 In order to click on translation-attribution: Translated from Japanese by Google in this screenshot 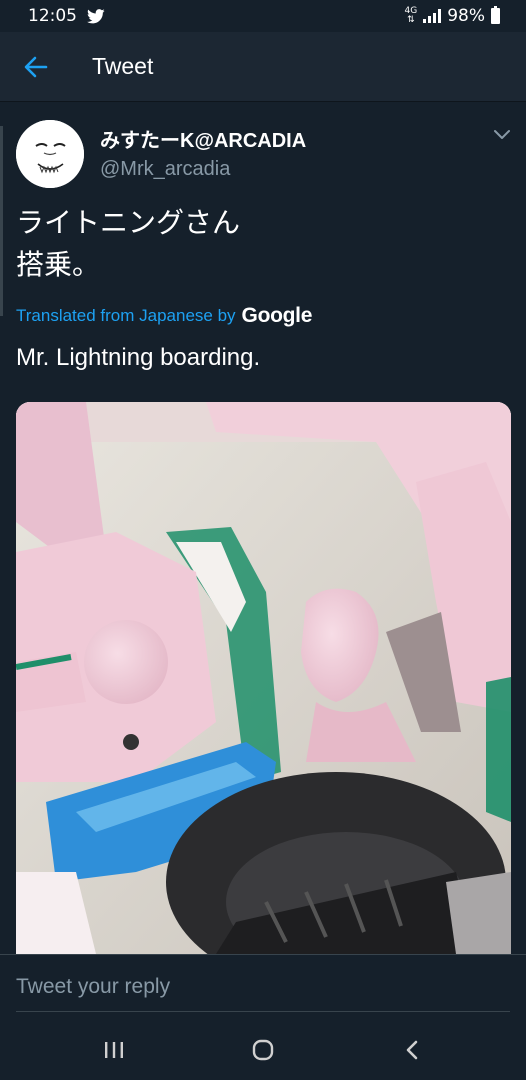, I will do `click(164, 316)`.